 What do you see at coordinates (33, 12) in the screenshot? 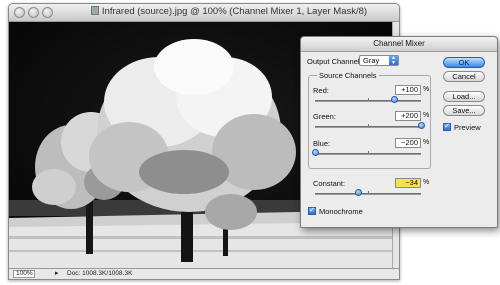
I see `minimize-window-button` at bounding box center [33, 12].